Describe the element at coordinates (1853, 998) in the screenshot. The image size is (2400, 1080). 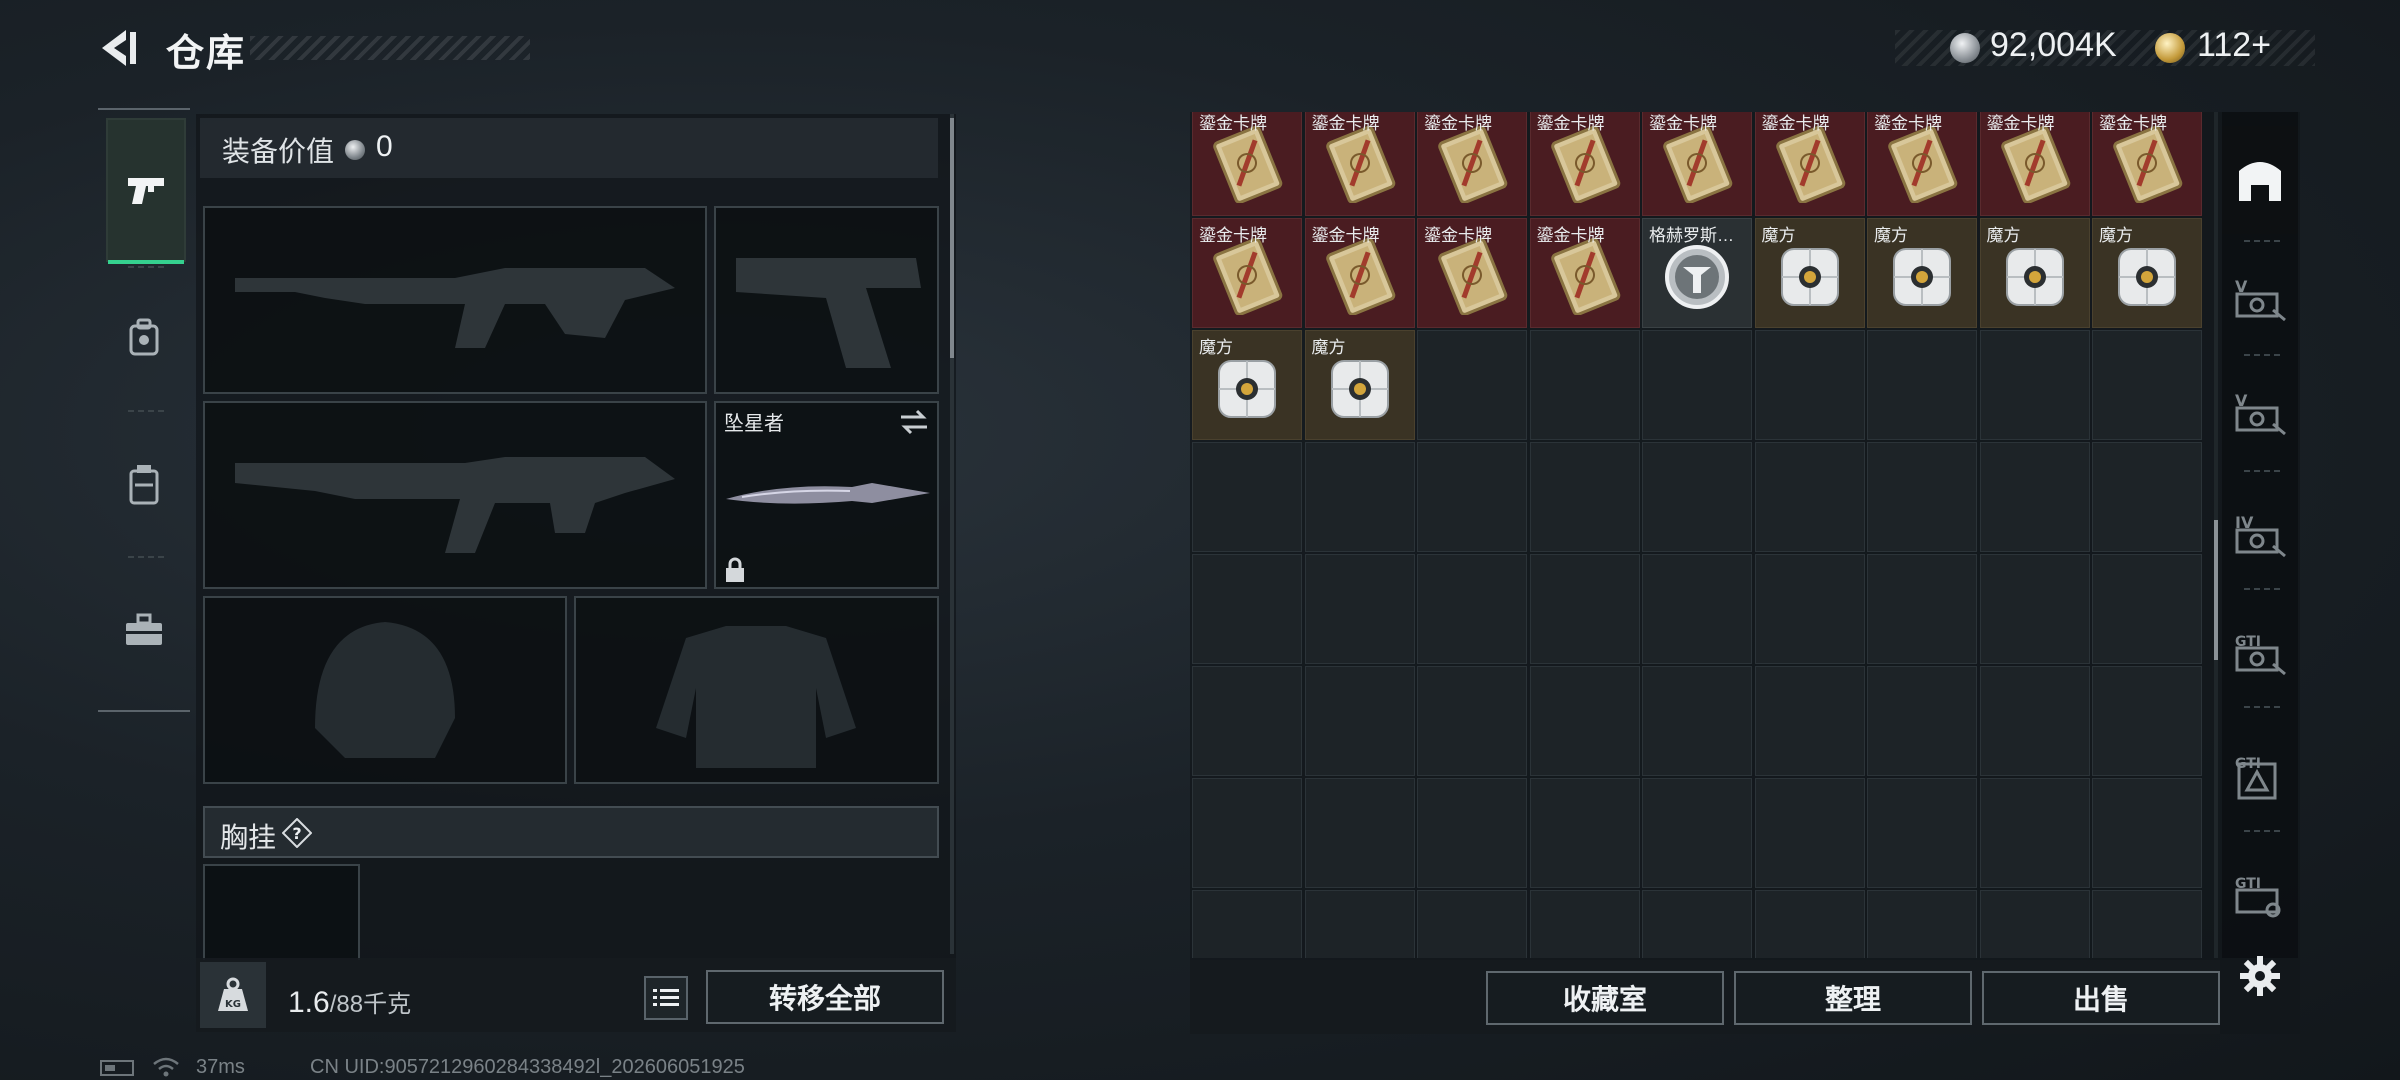
I see `organize-button: 整理` at that location.